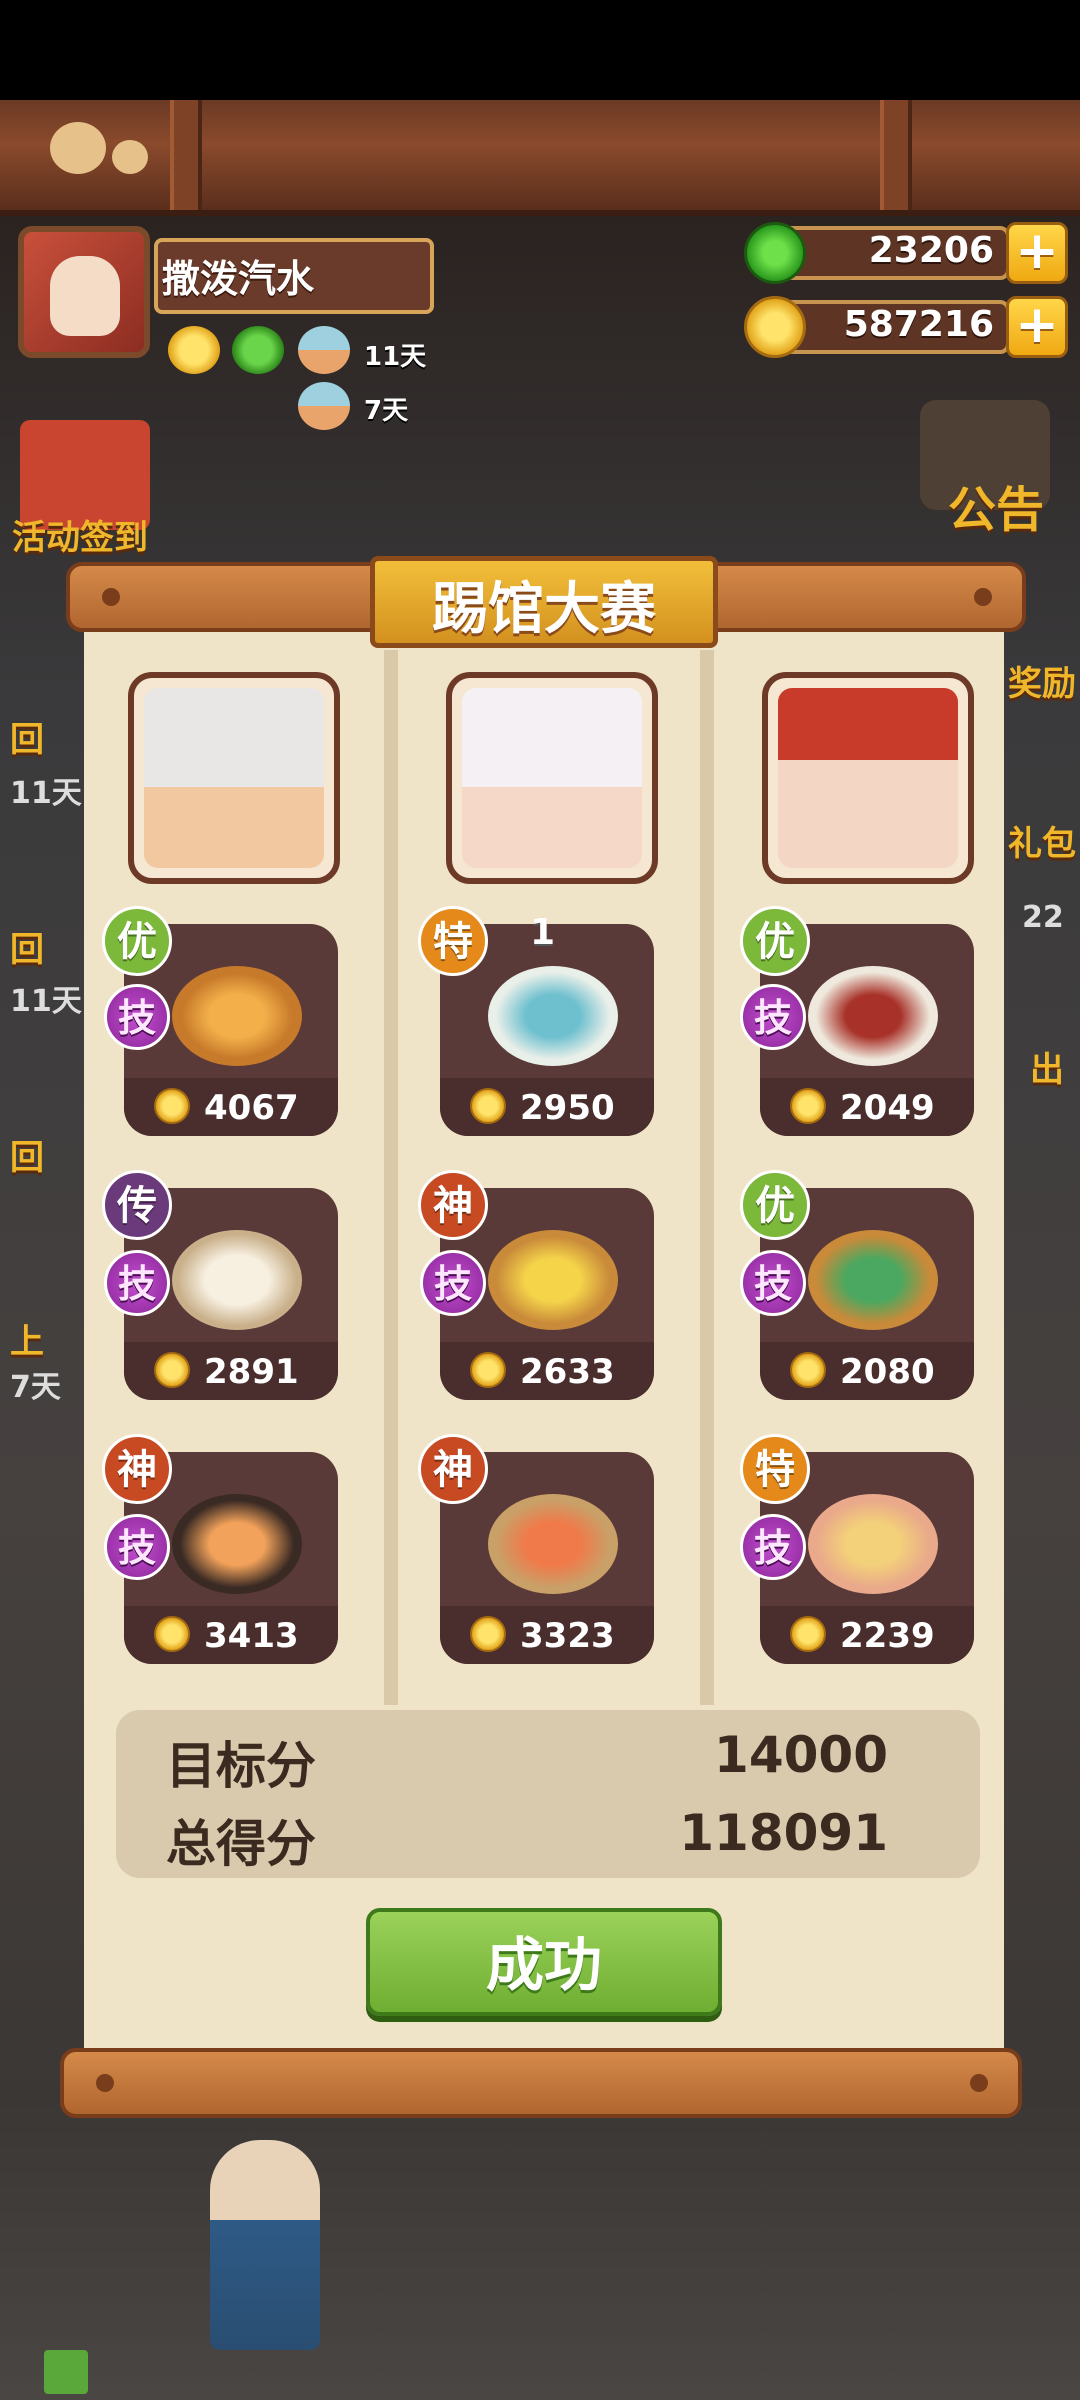 The height and width of the screenshot is (2400, 1080). What do you see at coordinates (887, 1108) in the screenshot?
I see `dish-score: 2049` at bounding box center [887, 1108].